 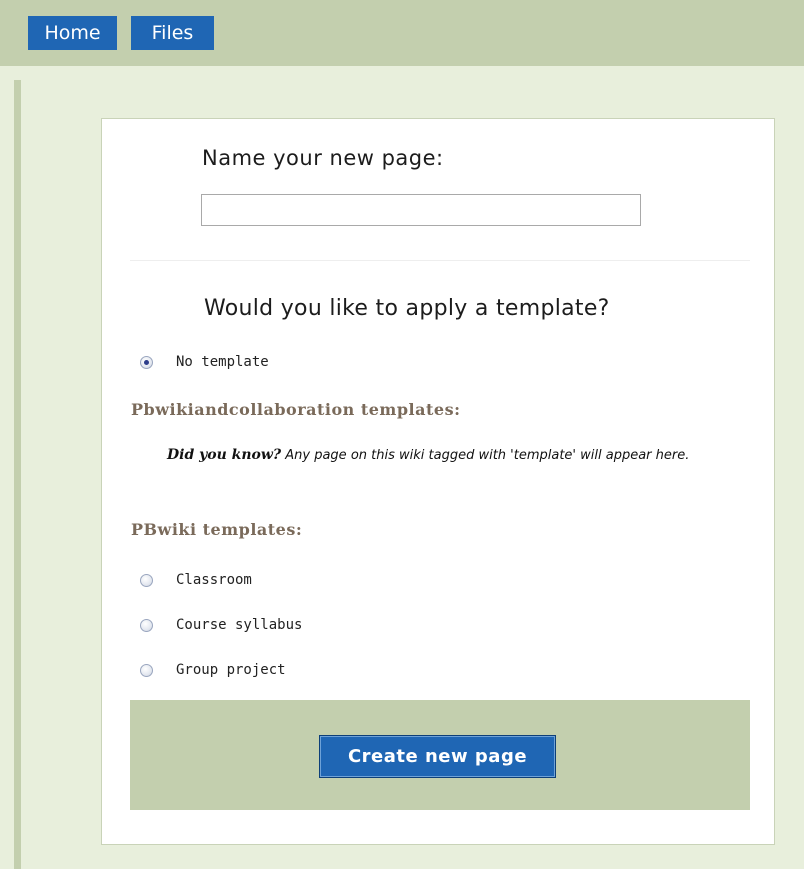 I want to click on tab-files: Files, so click(x=172, y=33).